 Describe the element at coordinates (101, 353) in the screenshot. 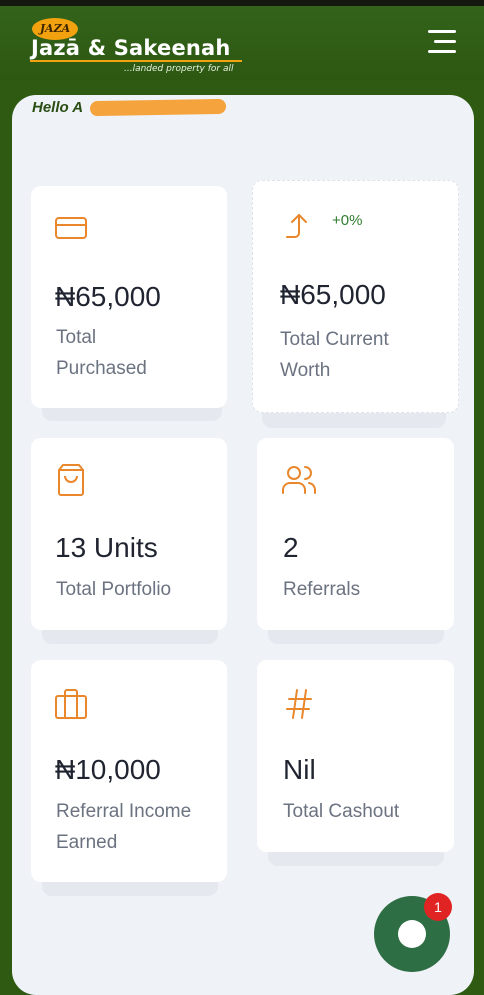

I see `card-label: Total Purchased` at that location.